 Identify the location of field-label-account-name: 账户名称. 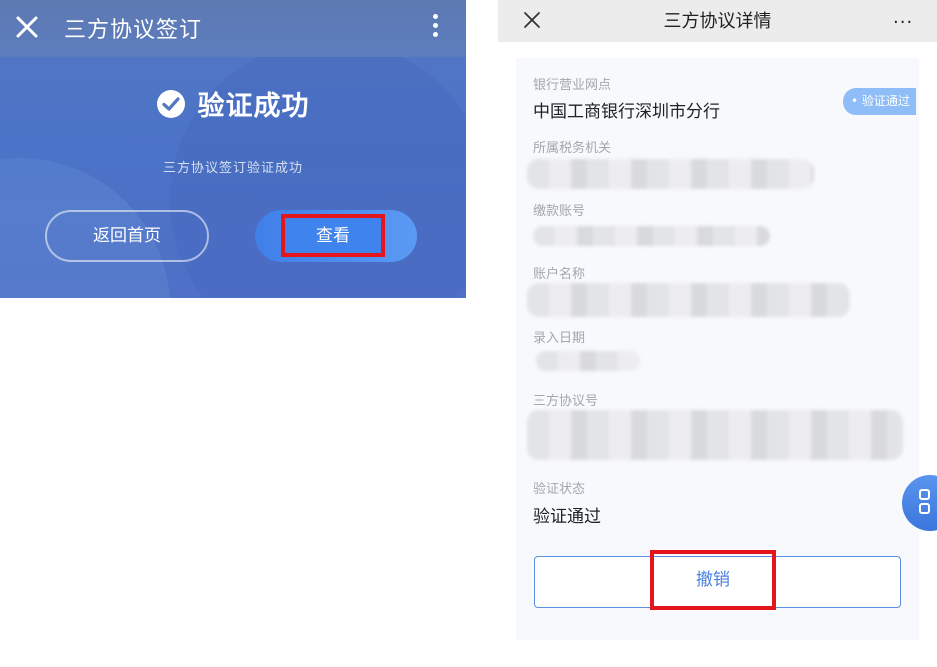
(559, 274).